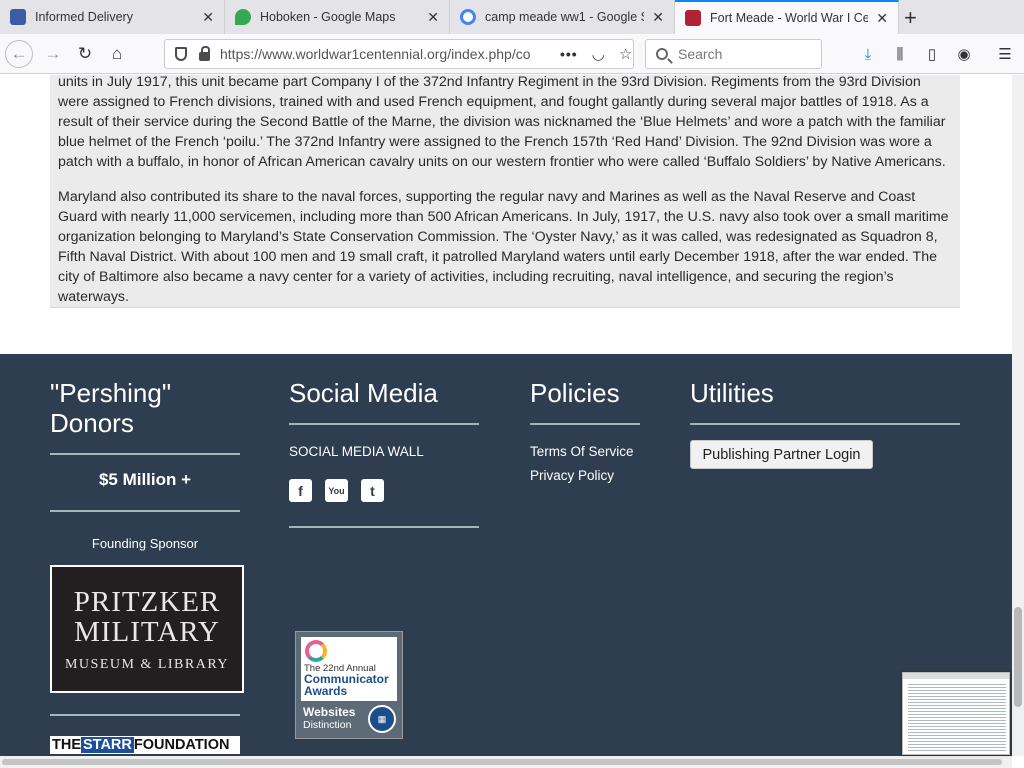  I want to click on lock-icon, so click(204, 53).